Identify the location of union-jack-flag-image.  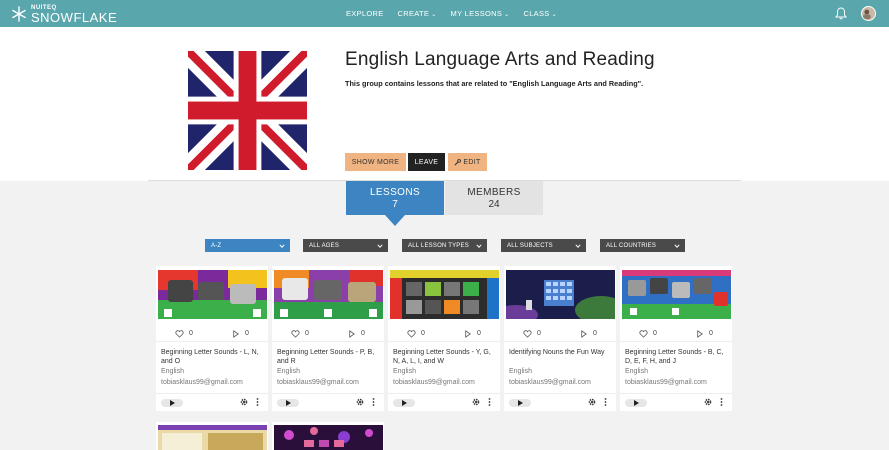
(247, 110).